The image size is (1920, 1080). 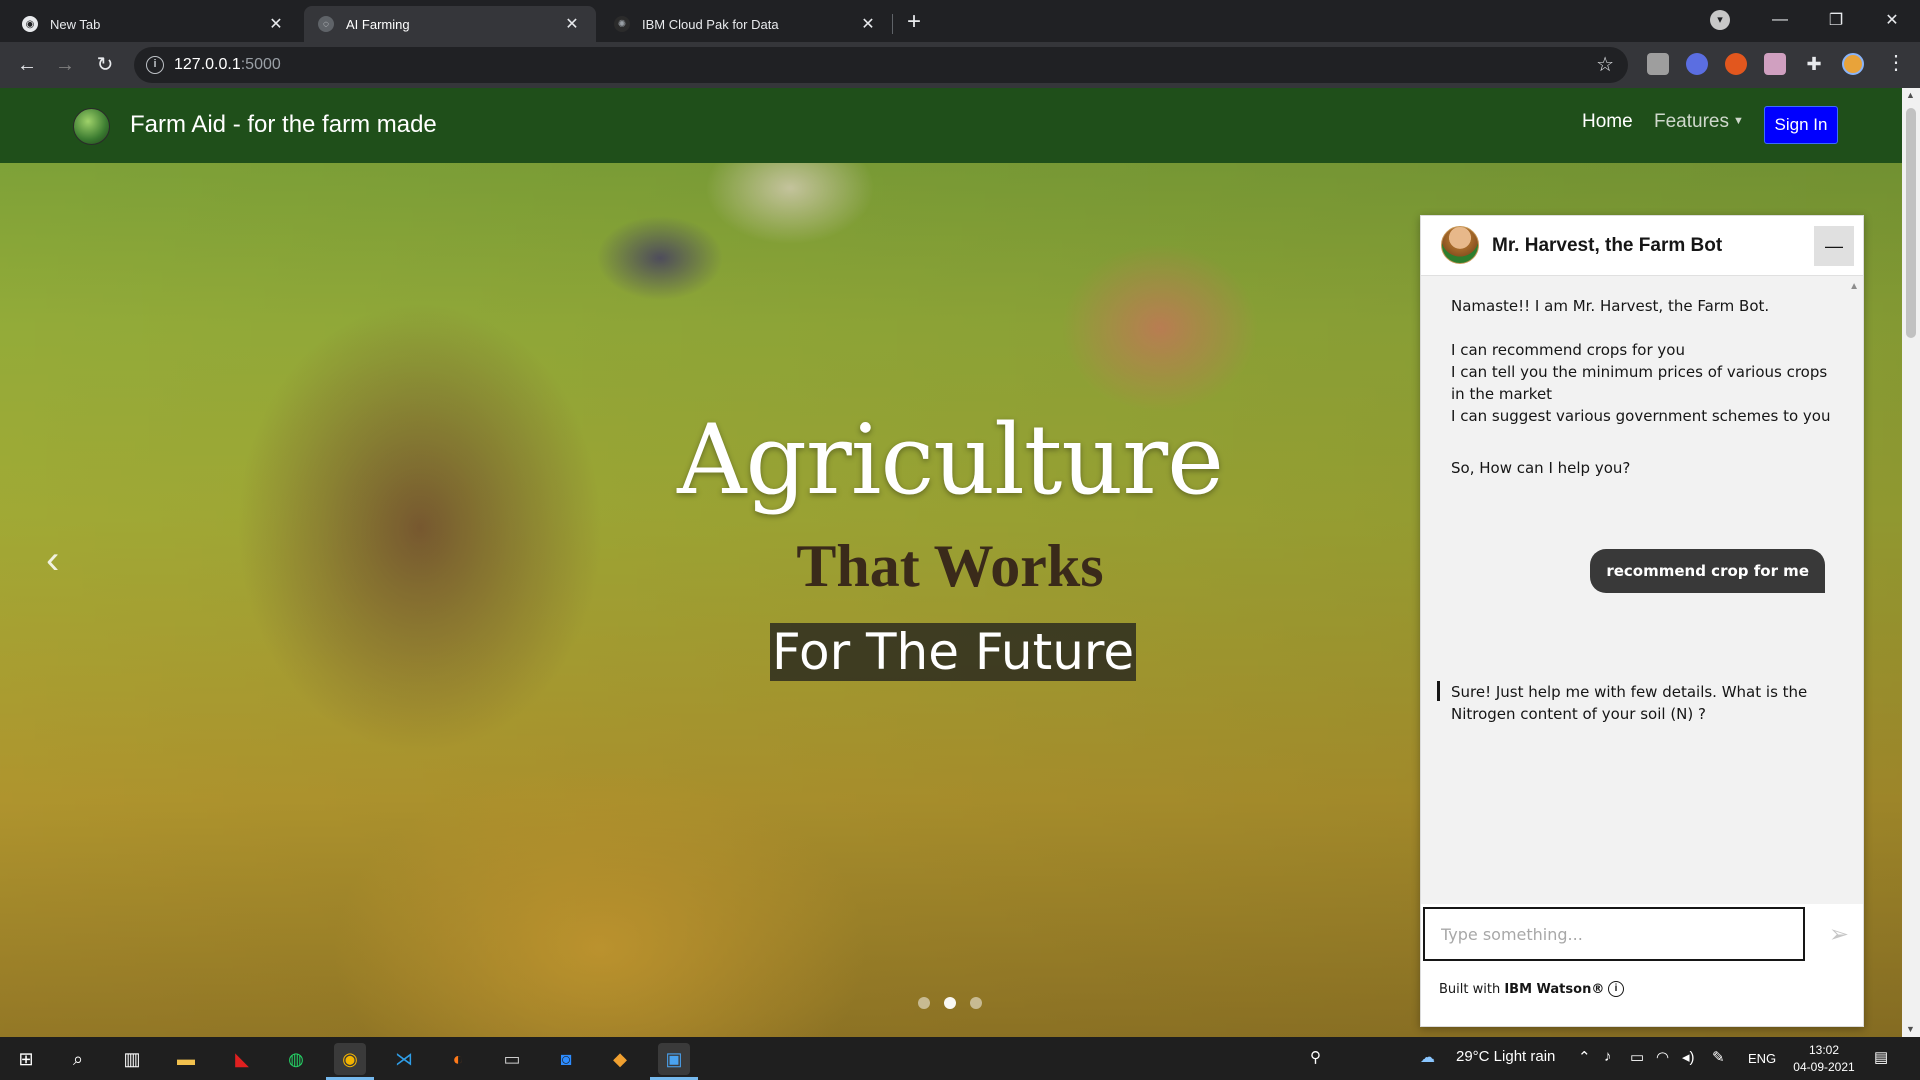 I want to click on bot-message: So, How can I help you?, so click(x=1541, y=468).